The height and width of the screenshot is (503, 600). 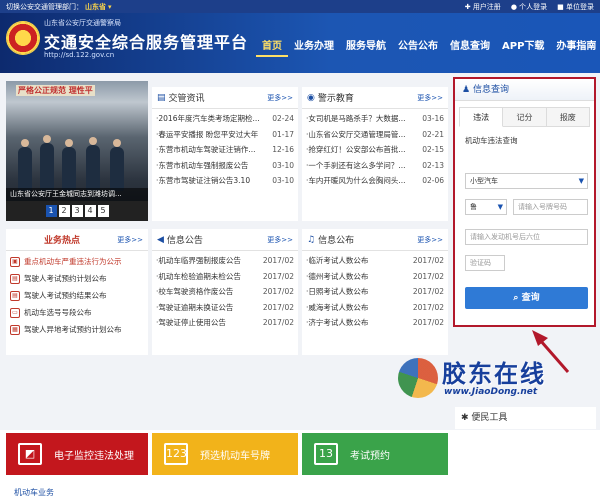 What do you see at coordinates (176, 454) in the screenshot?
I see `plate-number-icon: 123` at bounding box center [176, 454].